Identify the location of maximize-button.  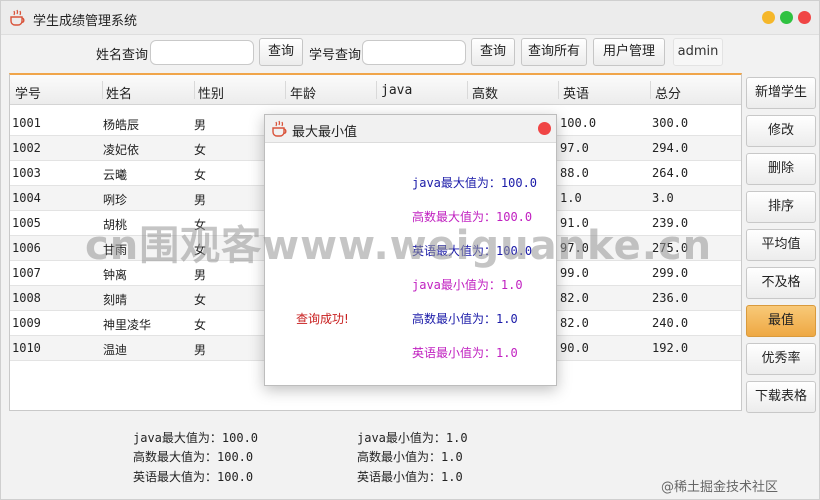
(786, 17).